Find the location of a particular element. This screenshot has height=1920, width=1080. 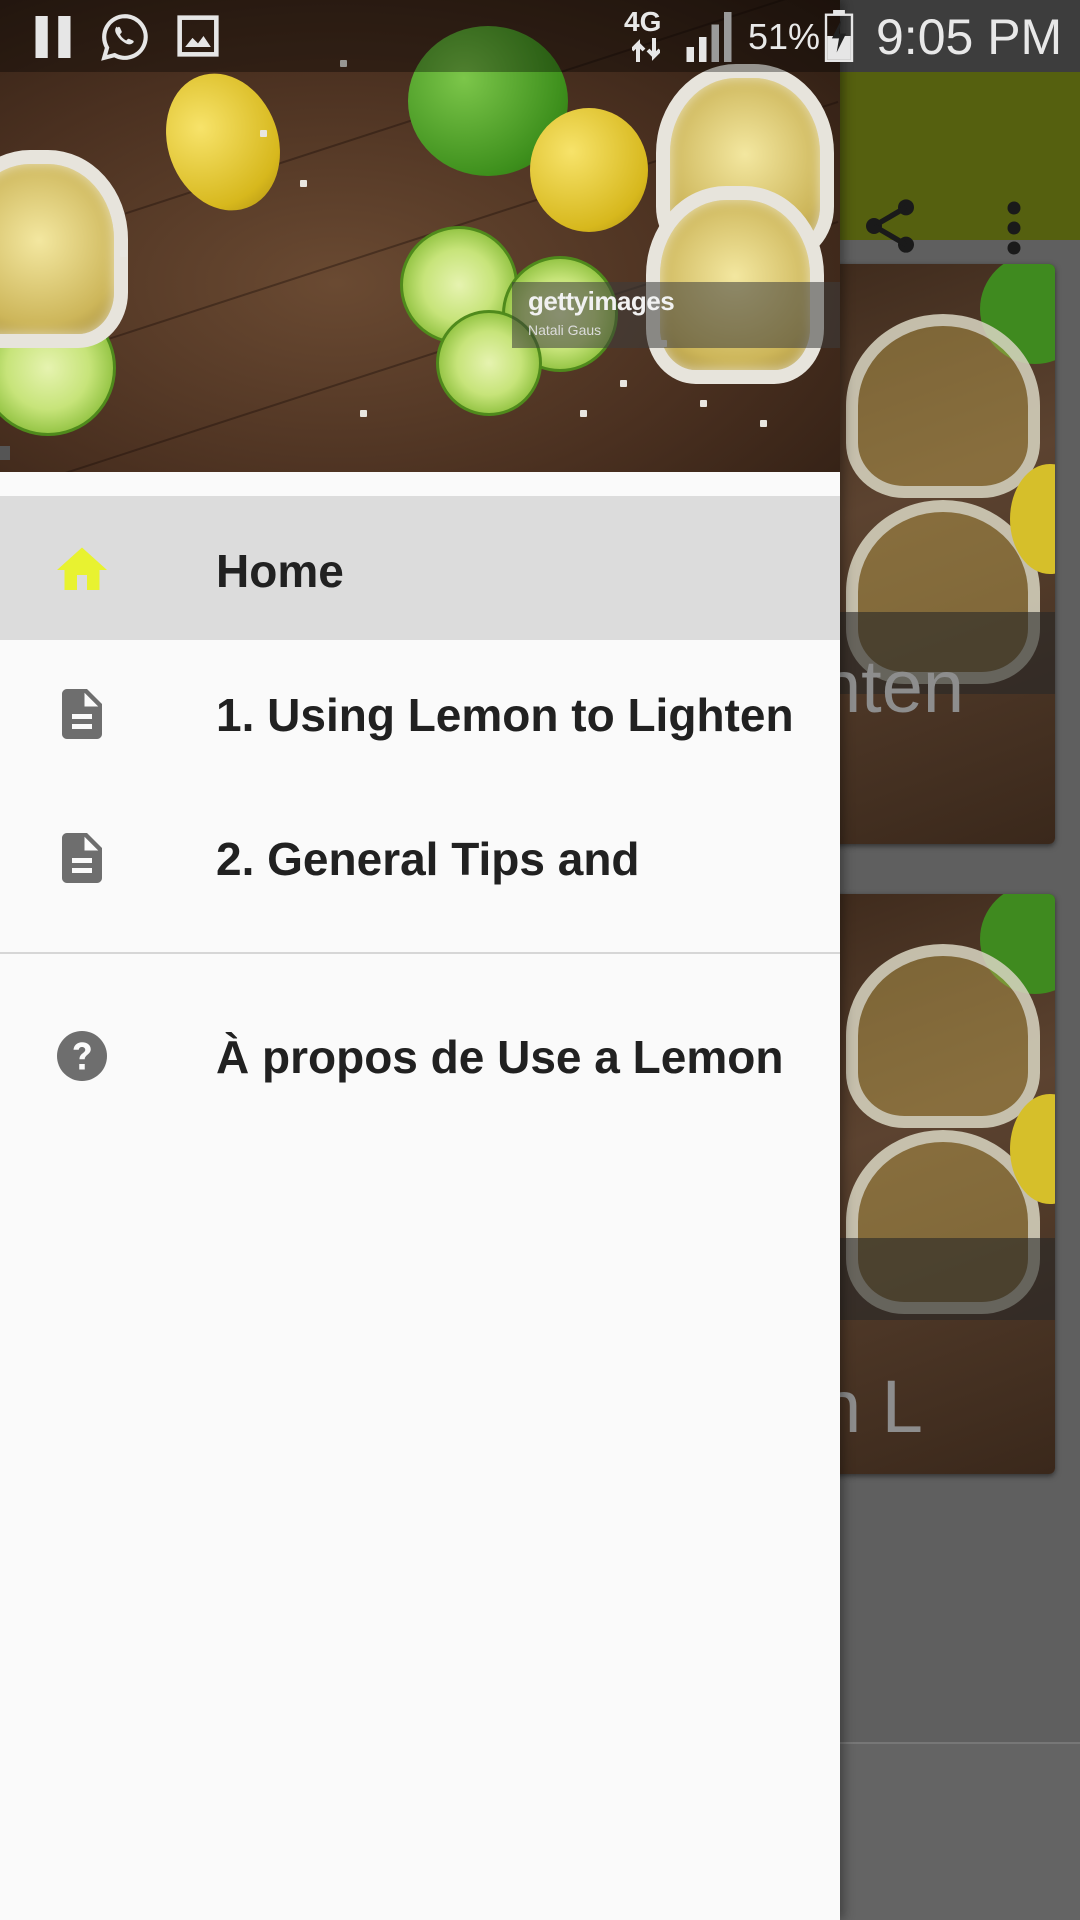

card-caption: nten is located at coordinates (892, 686).